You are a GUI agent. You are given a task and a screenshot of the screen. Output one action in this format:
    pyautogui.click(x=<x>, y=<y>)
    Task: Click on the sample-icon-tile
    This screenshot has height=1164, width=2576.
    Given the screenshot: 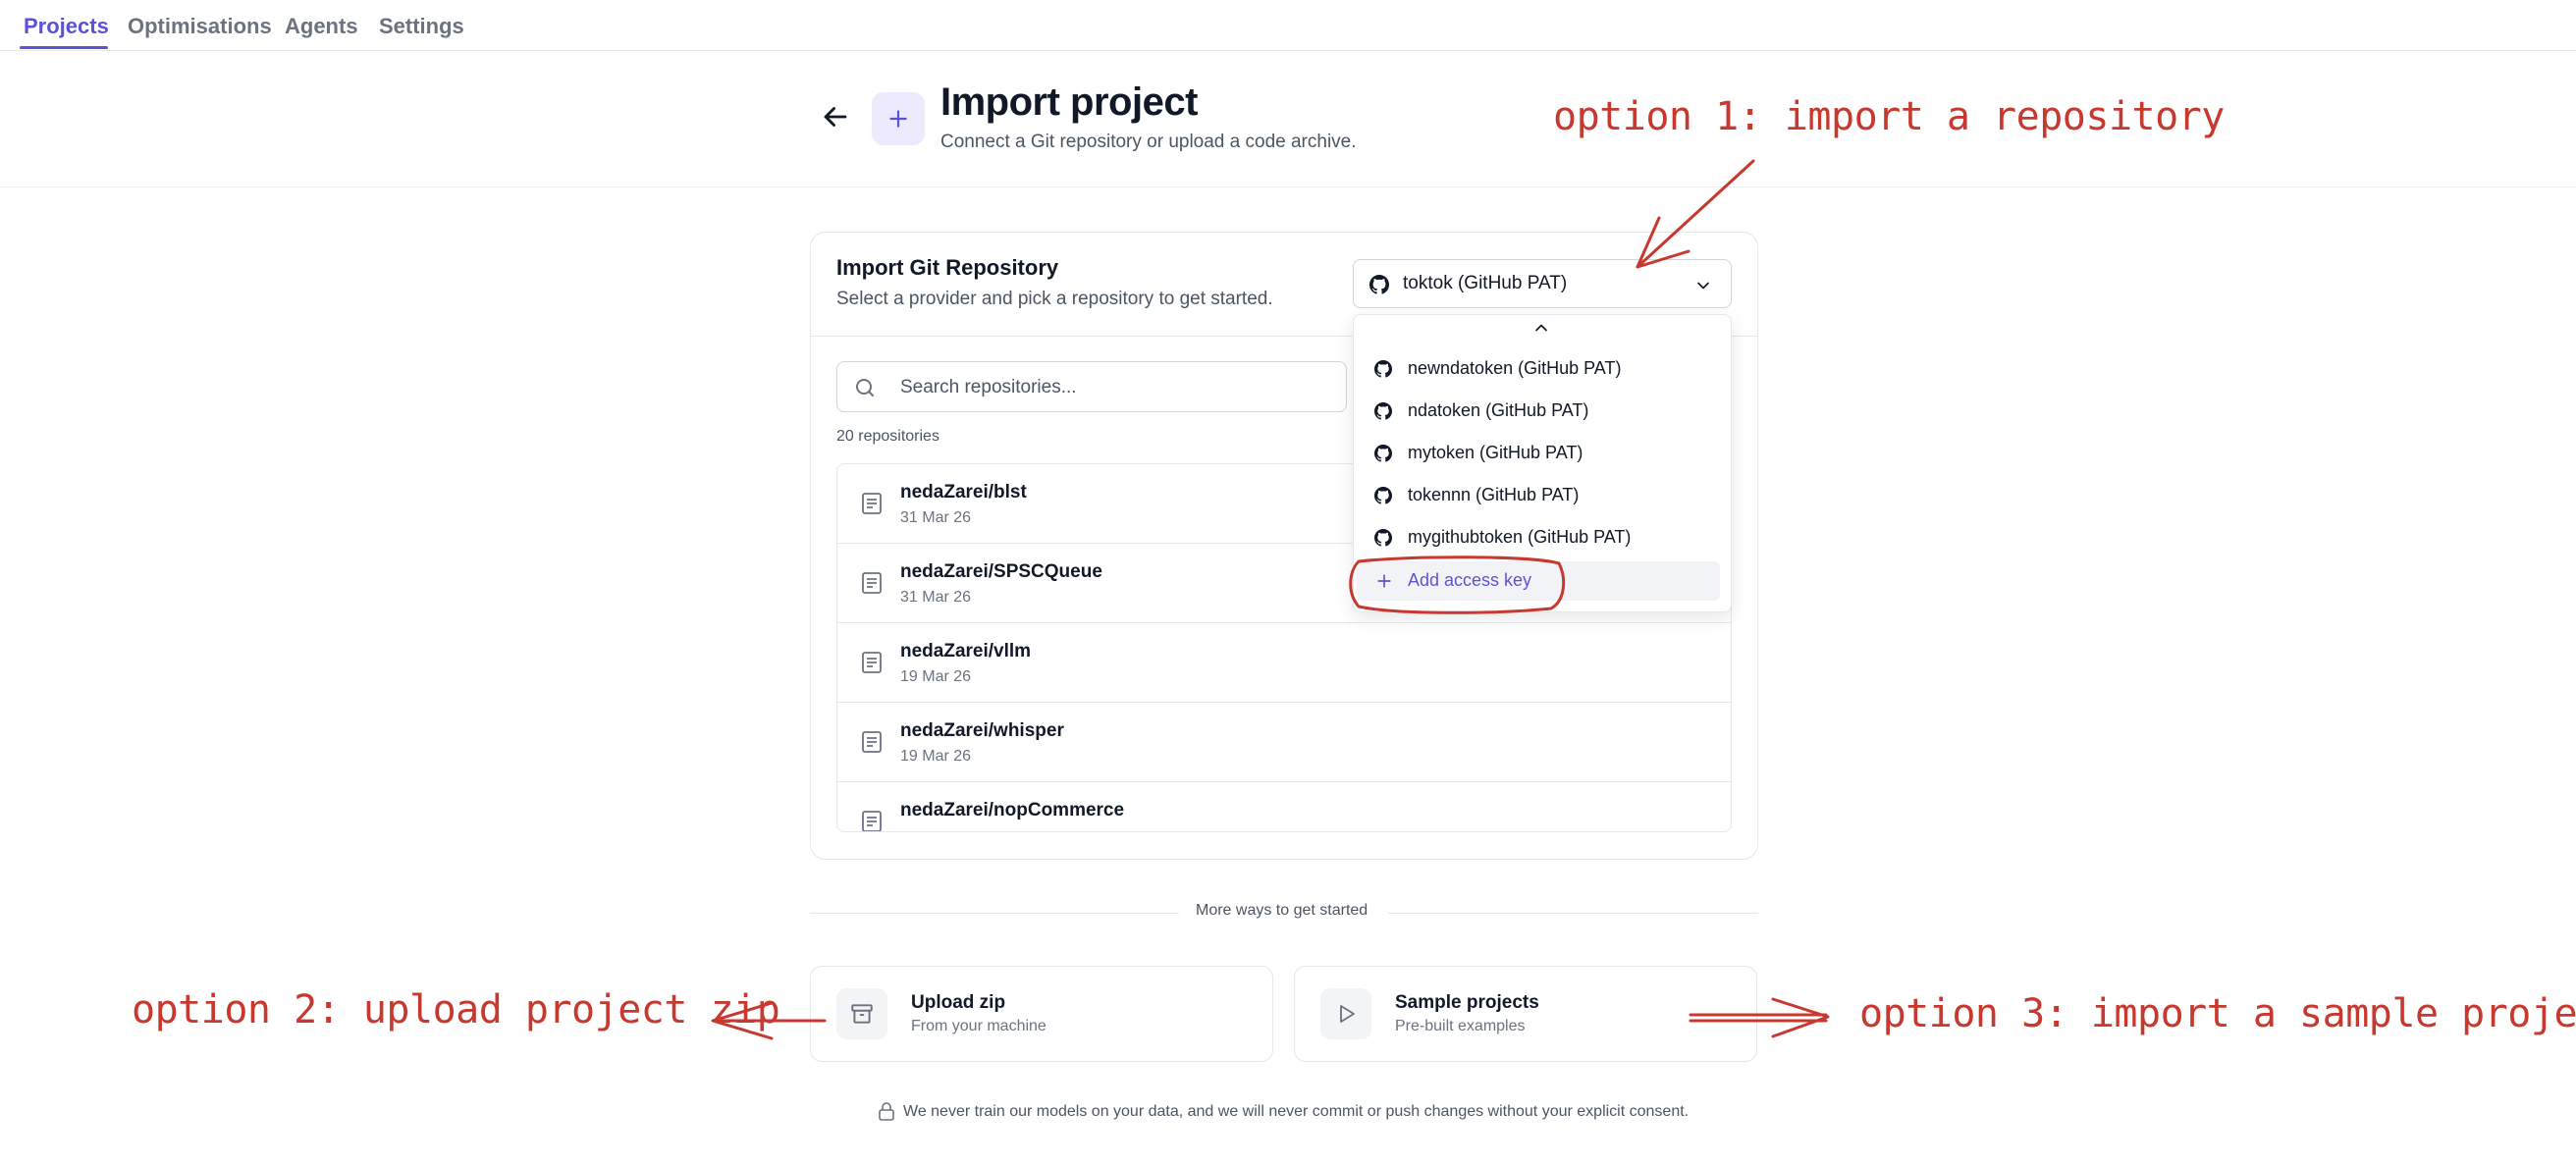 What is the action you would take?
    pyautogui.click(x=1345, y=1013)
    